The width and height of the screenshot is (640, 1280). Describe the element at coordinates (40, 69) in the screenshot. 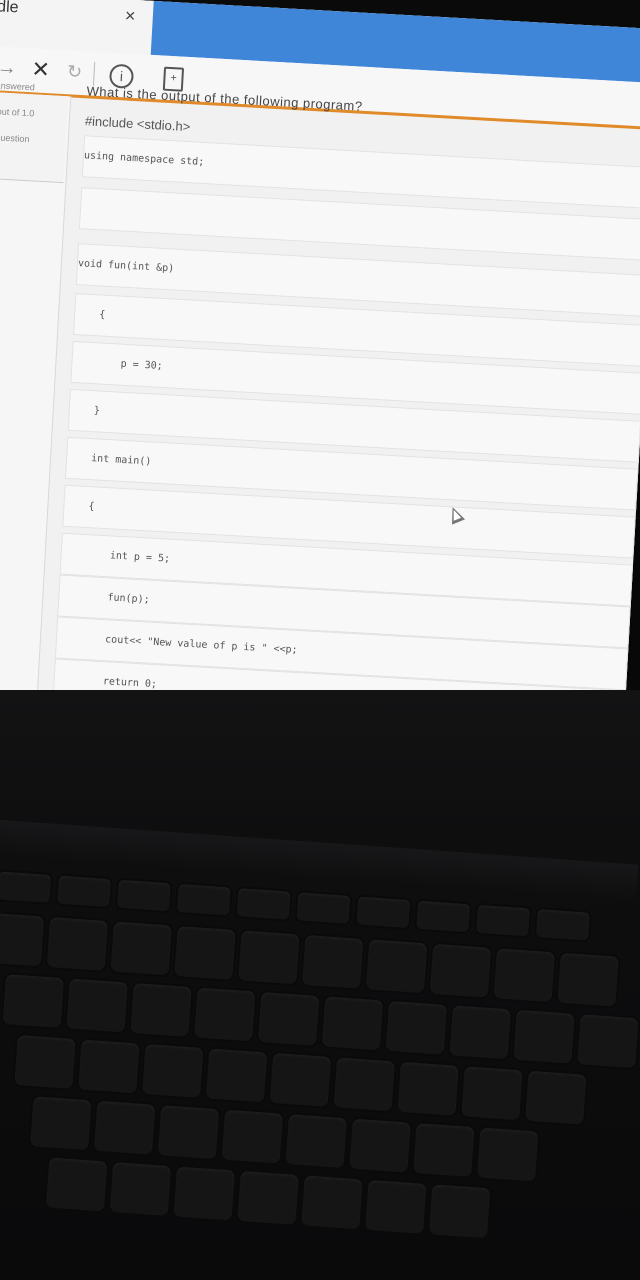

I see `stop-icon: ✕` at that location.